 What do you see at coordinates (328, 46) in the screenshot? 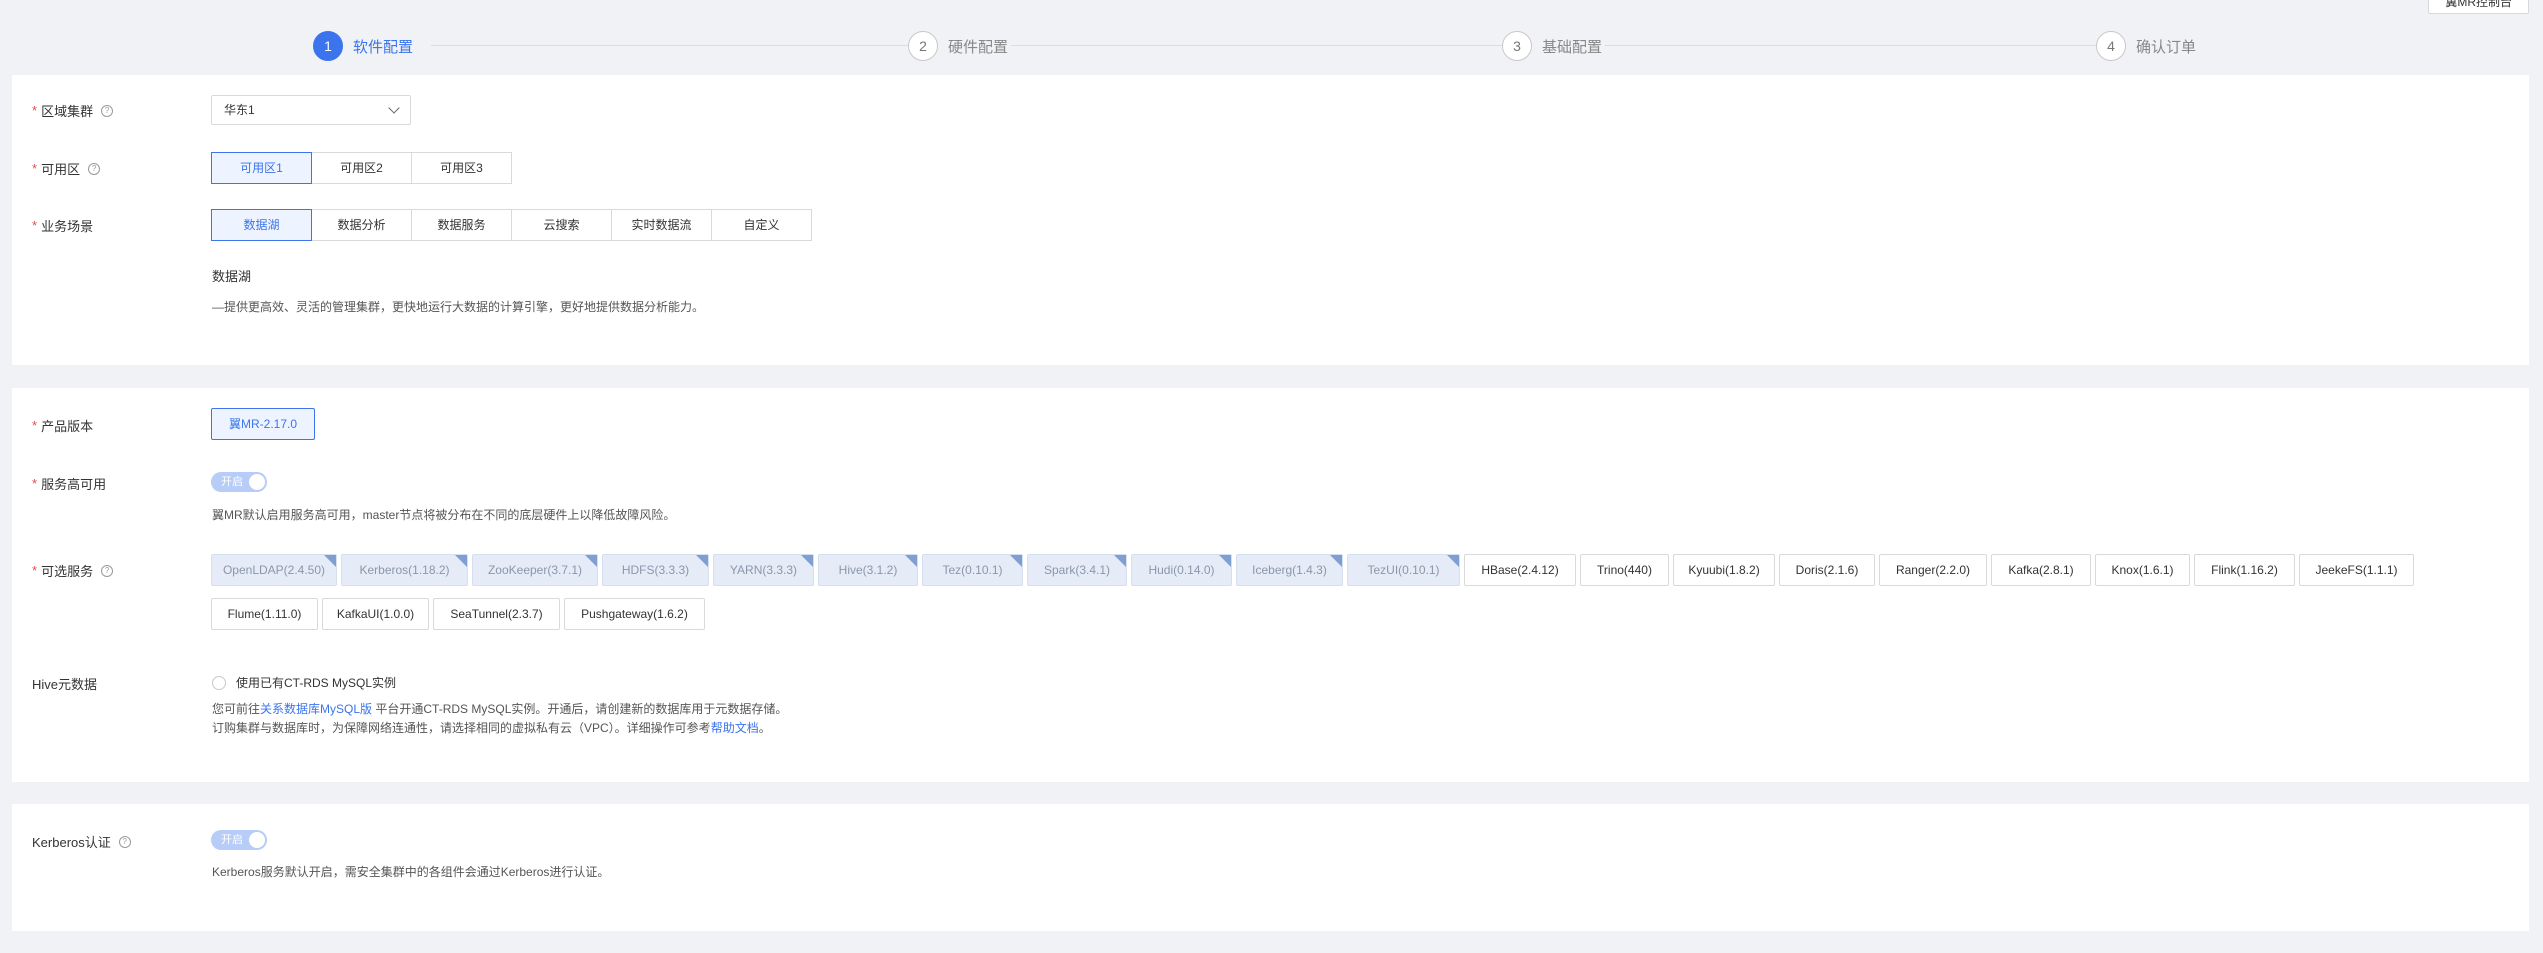
I see `step-number: 1` at bounding box center [328, 46].